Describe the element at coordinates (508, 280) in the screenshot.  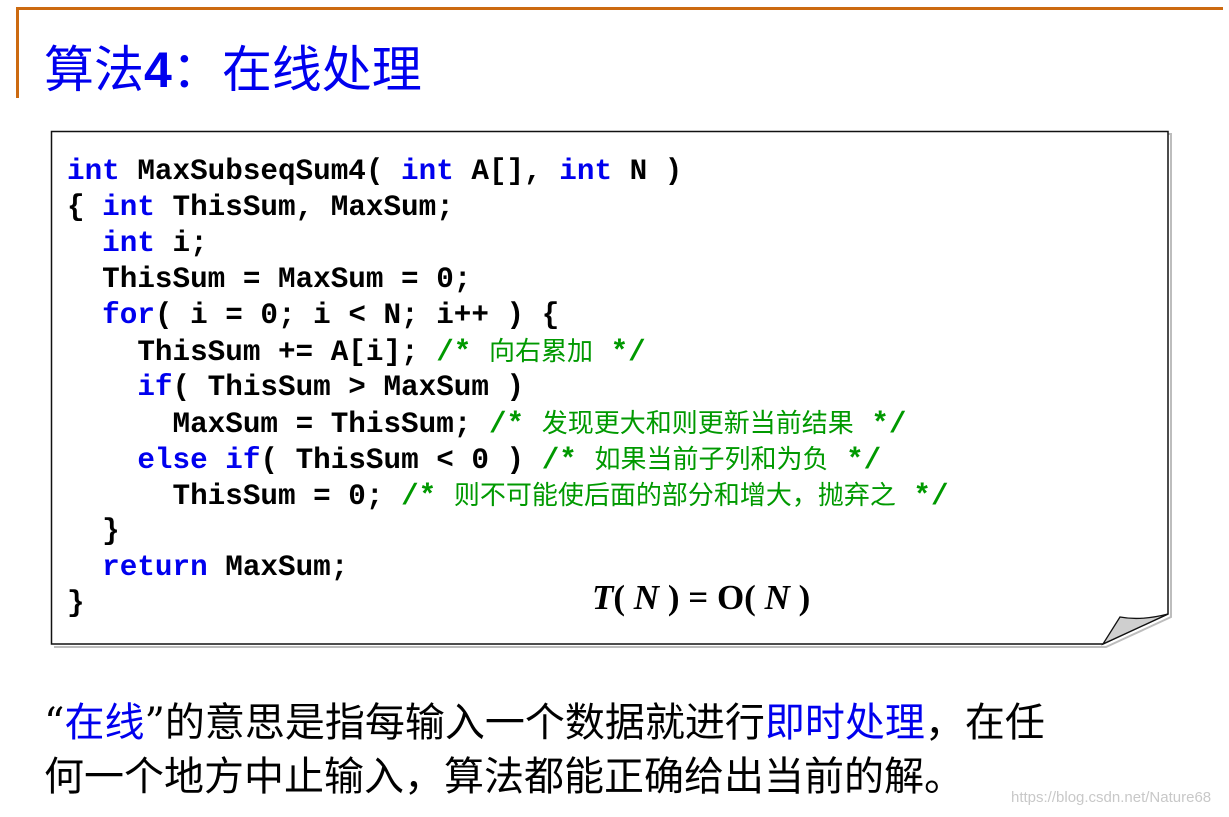
I see `code-line: ThisSum = MaxSum = 0;` at that location.